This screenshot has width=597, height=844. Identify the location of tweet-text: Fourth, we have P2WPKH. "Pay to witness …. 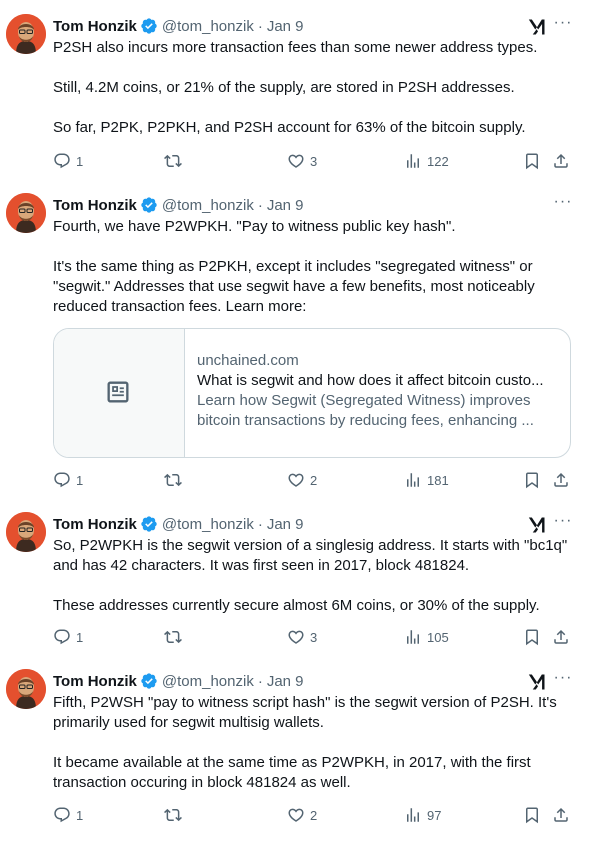
(318, 267).